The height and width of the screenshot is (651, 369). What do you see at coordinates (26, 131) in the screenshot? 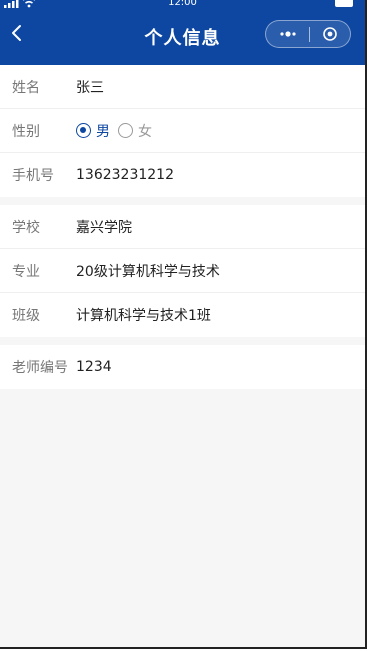
I see `gender-label: 性别` at bounding box center [26, 131].